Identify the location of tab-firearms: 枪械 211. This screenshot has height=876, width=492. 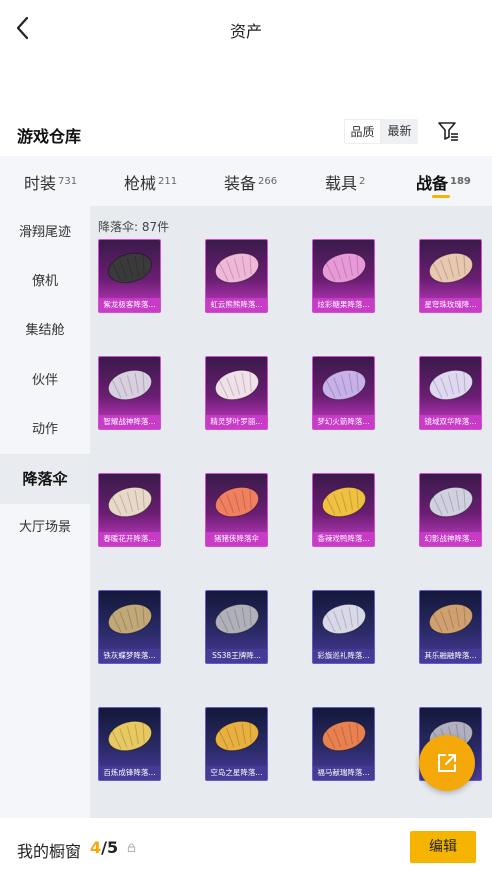
(150, 182).